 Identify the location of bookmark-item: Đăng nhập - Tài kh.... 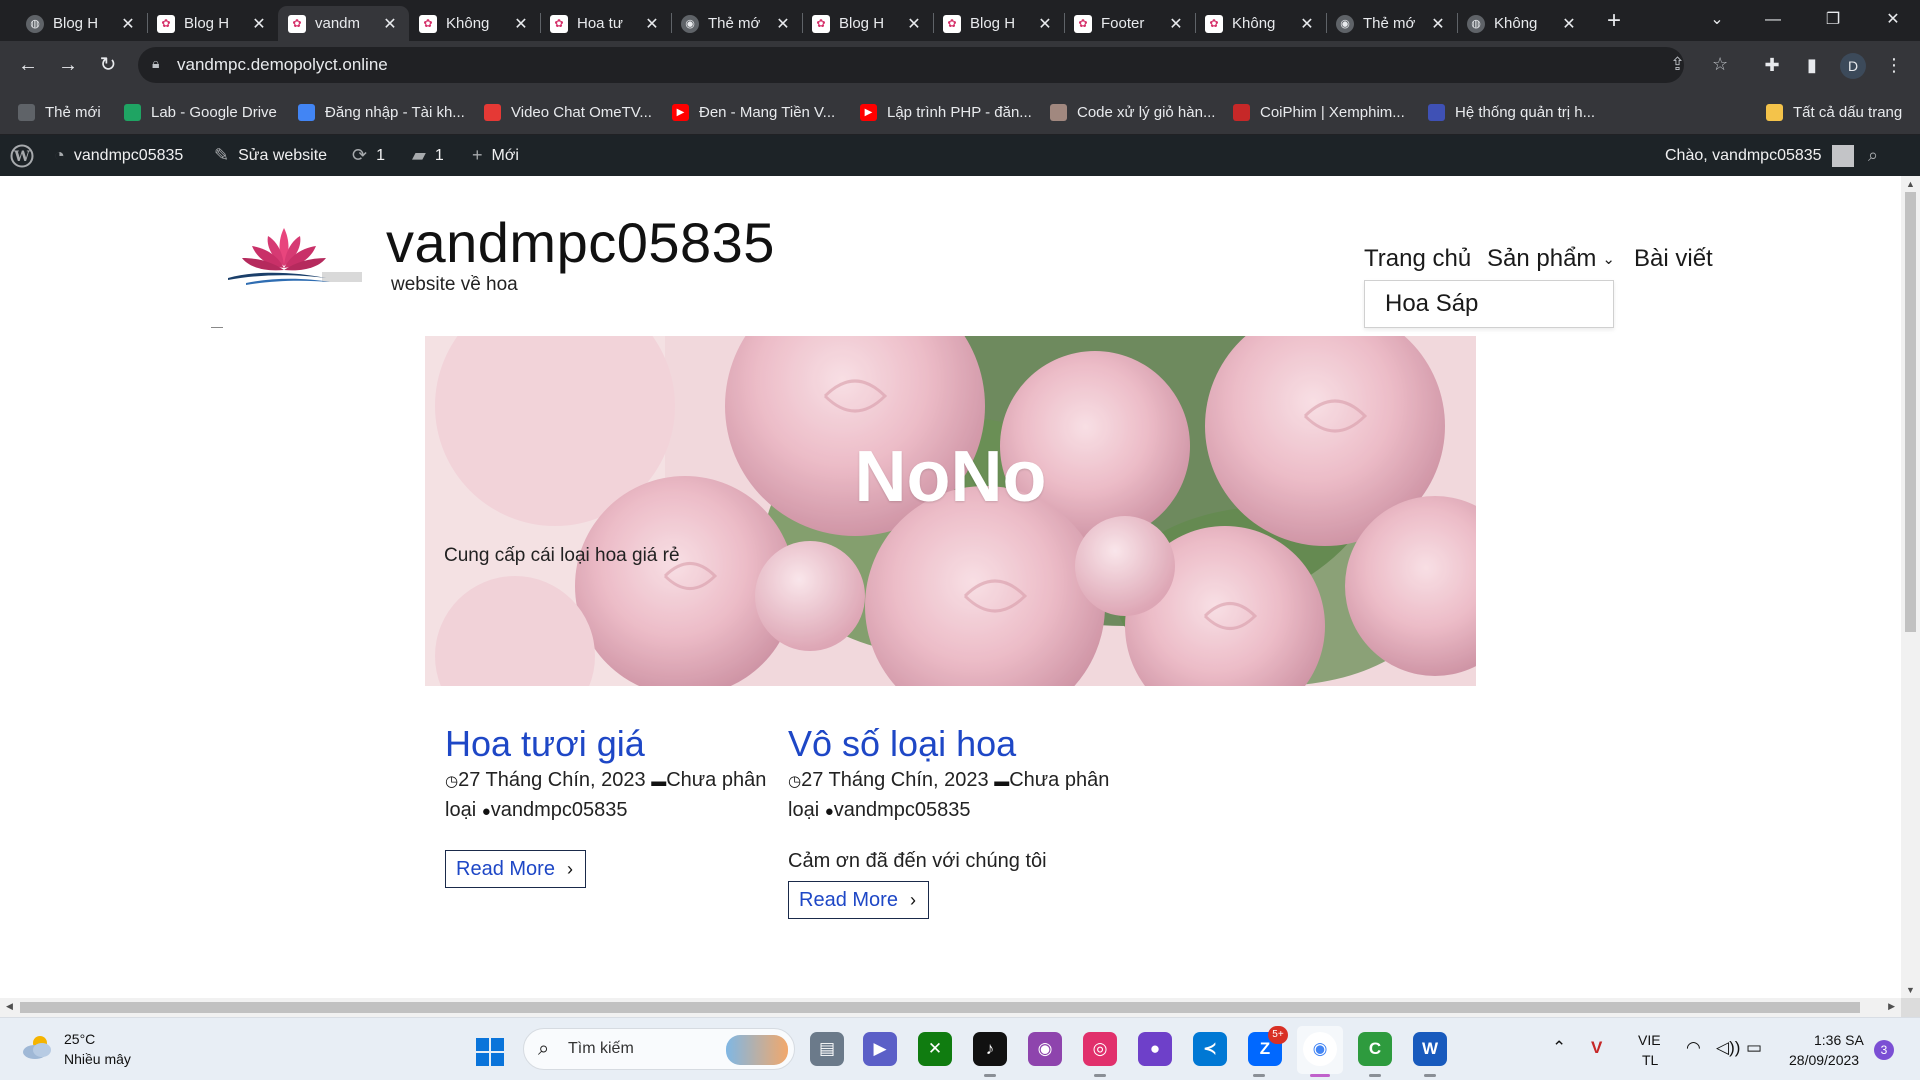
(381, 112).